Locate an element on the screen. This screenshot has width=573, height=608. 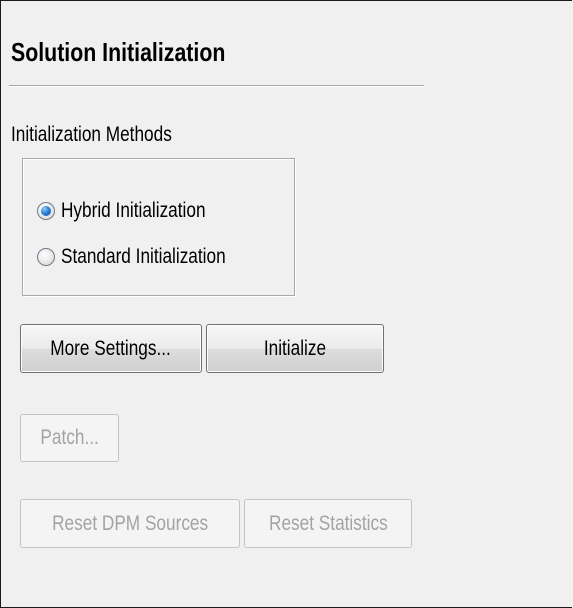
initialize-button-label: Initialize is located at coordinates (295, 348).